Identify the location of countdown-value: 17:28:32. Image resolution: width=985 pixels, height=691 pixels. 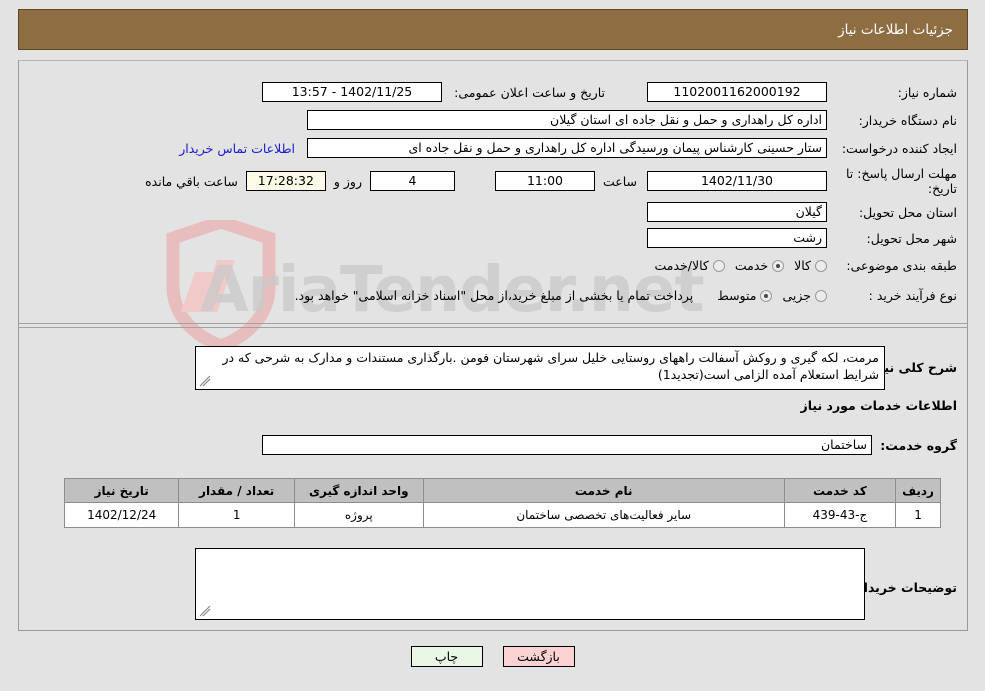
(285, 181).